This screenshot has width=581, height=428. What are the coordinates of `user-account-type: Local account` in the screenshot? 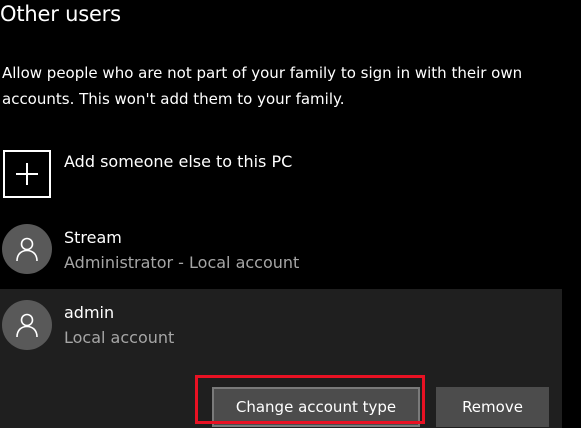 It's located at (119, 337).